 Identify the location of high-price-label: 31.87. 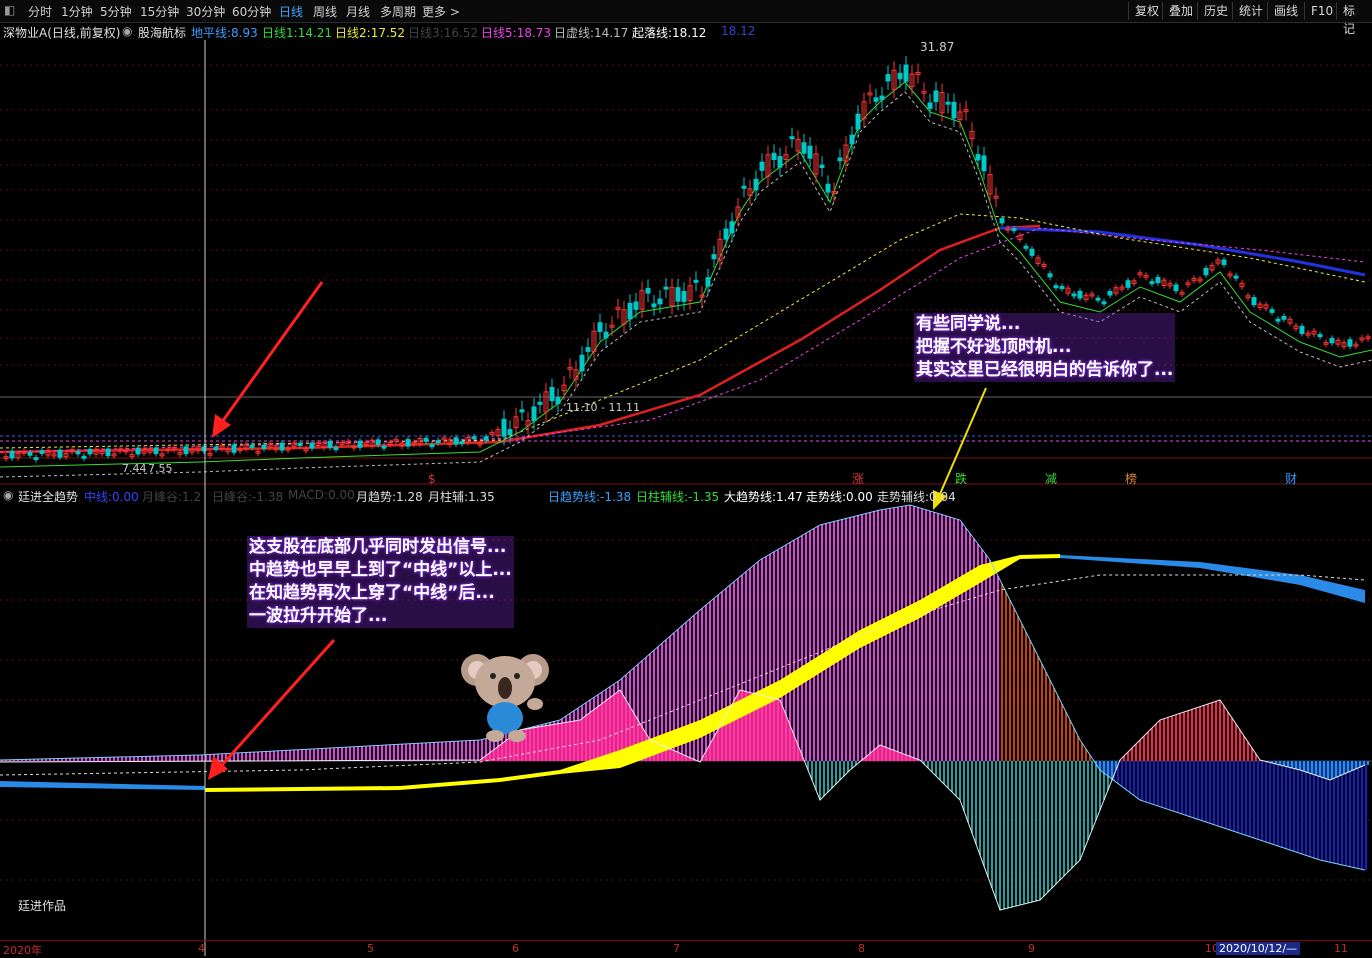
(937, 47).